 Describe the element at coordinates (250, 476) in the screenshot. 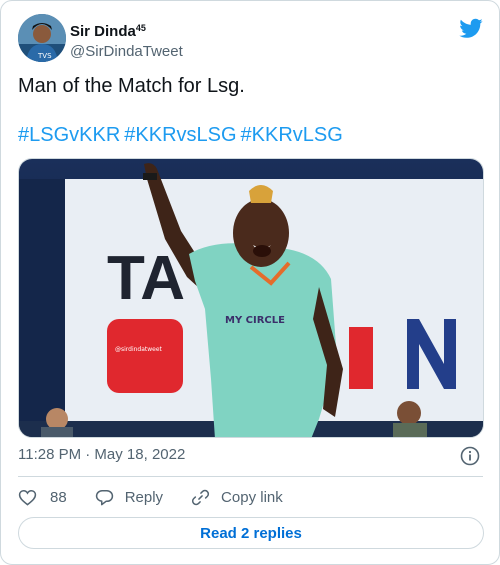

I see `divider` at that location.